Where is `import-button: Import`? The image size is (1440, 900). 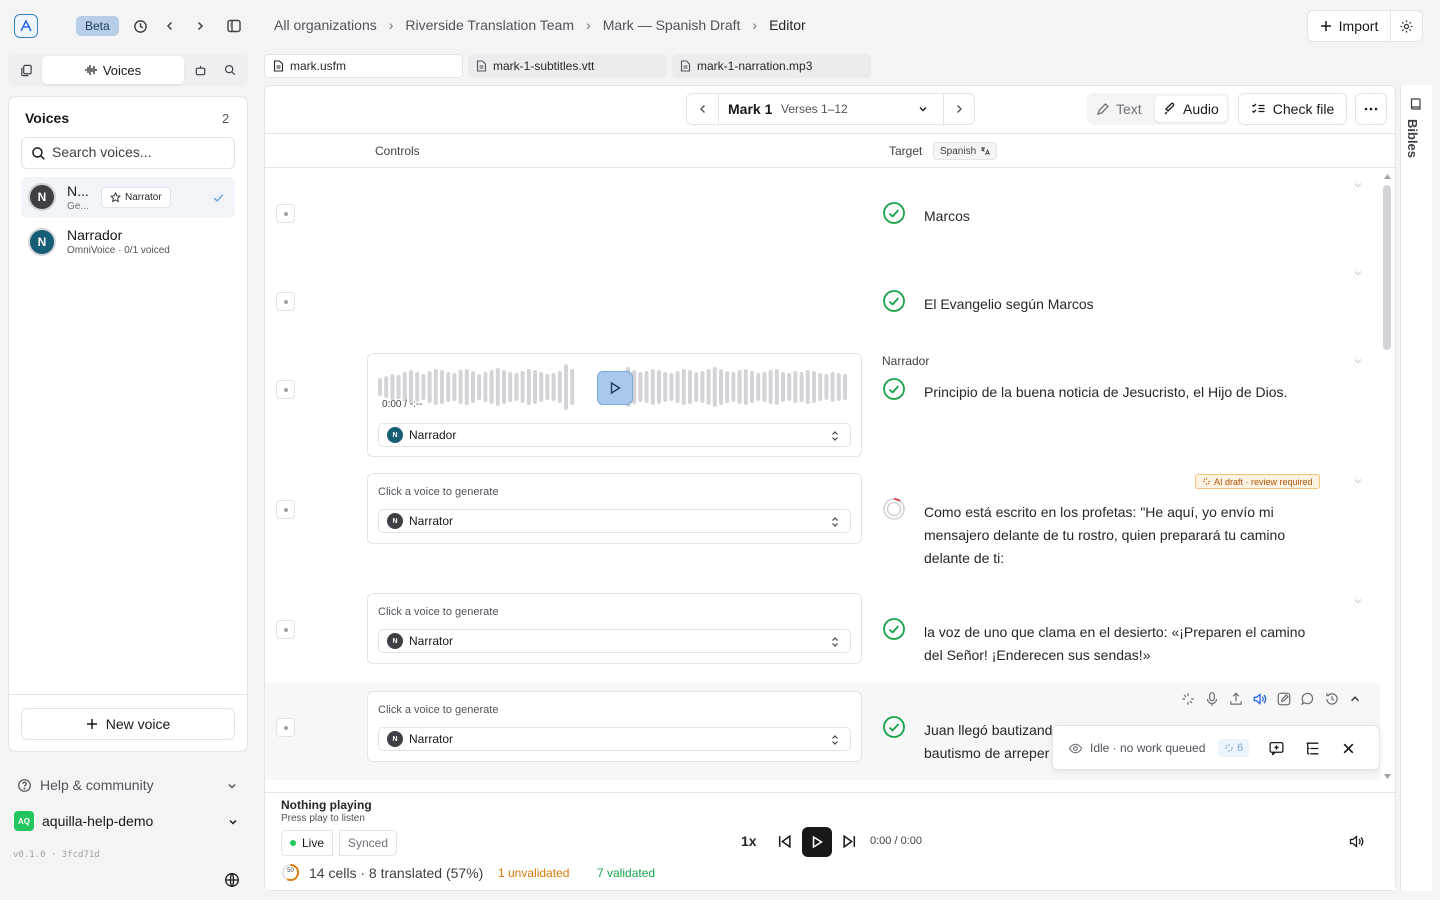 import-button: Import is located at coordinates (1349, 26).